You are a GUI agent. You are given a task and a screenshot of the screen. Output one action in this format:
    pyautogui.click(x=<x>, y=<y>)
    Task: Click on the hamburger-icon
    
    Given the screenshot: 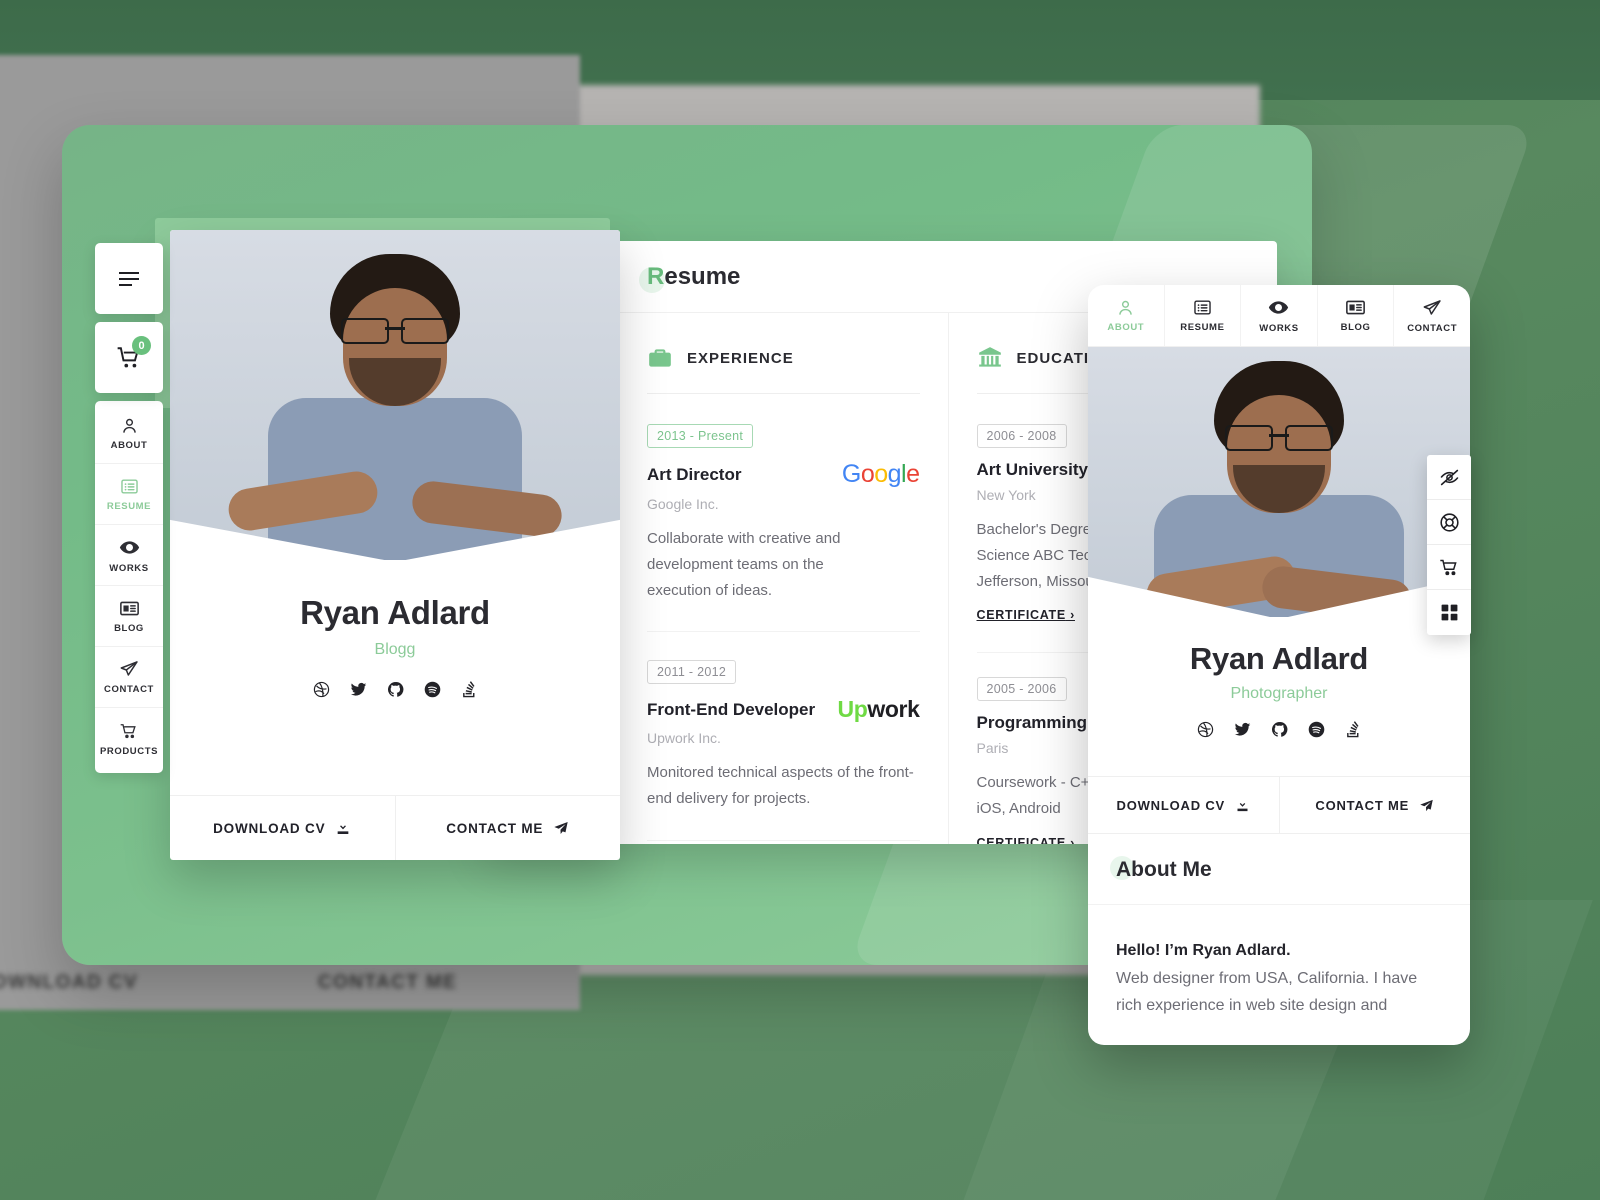 What is the action you would take?
    pyautogui.click(x=129, y=279)
    